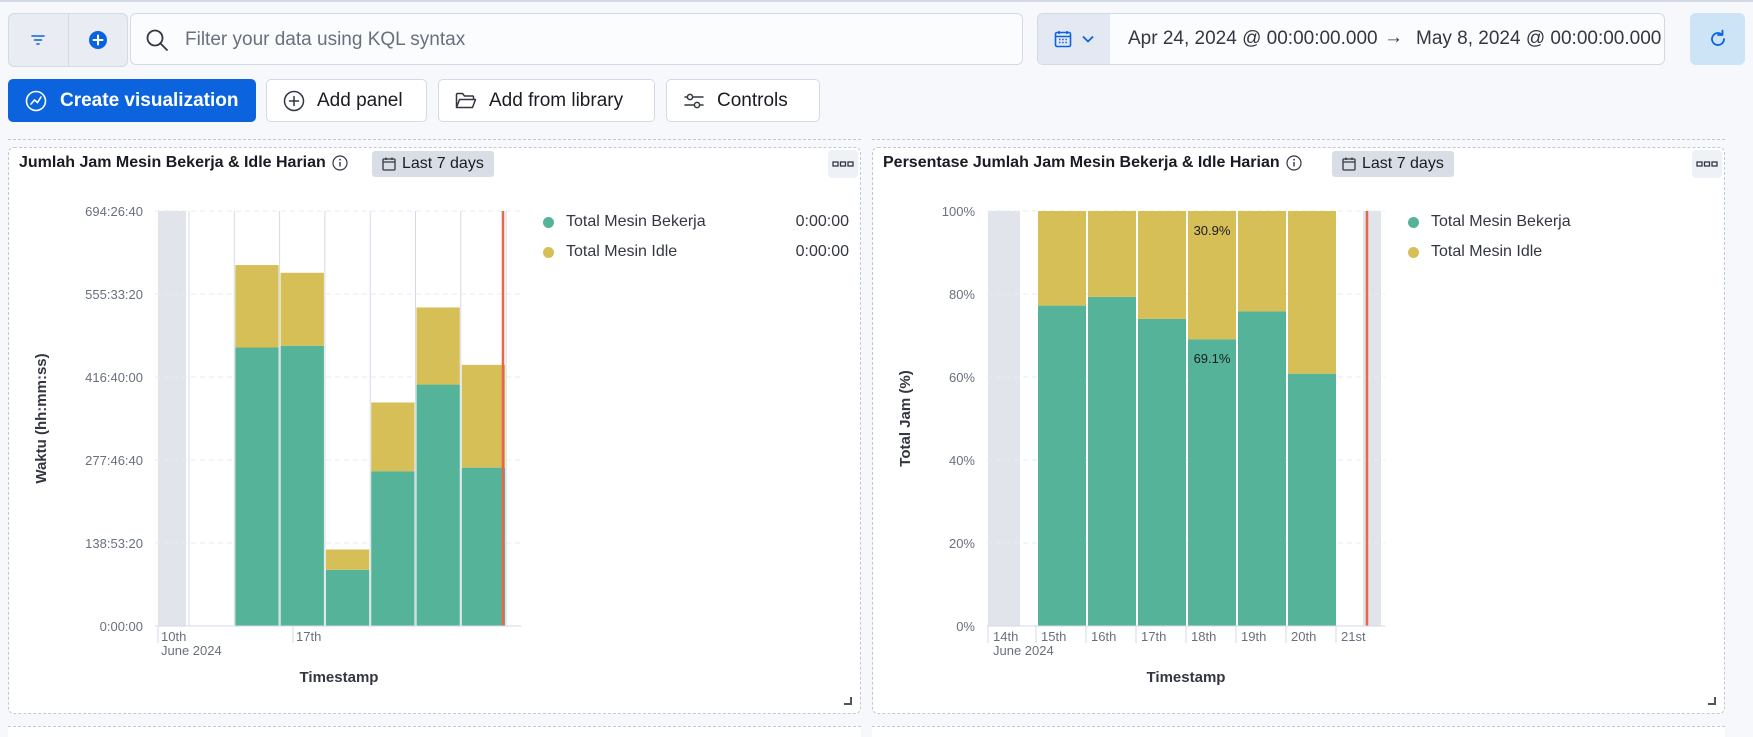  Describe the element at coordinates (36, 100) in the screenshot. I see `visualize-app-icon` at that location.